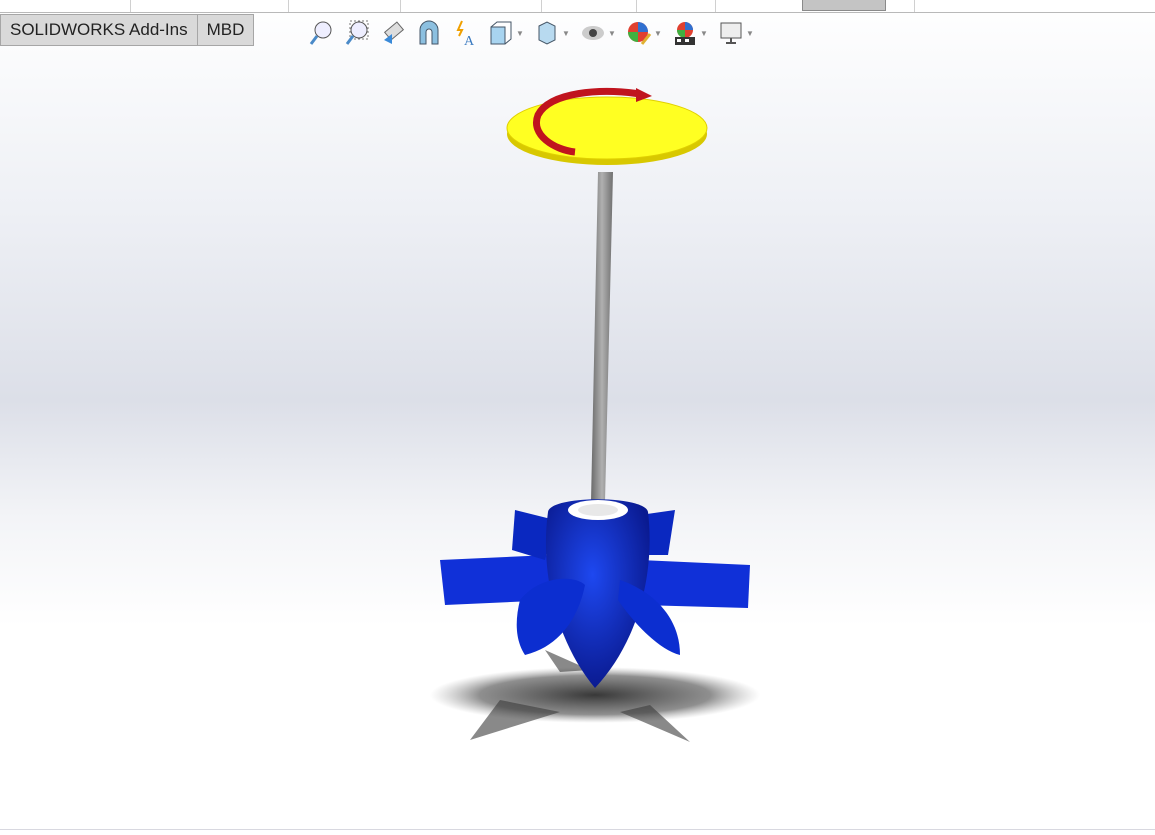  I want to click on display-style-dropdown-icon: ▼, so click(567, 33).